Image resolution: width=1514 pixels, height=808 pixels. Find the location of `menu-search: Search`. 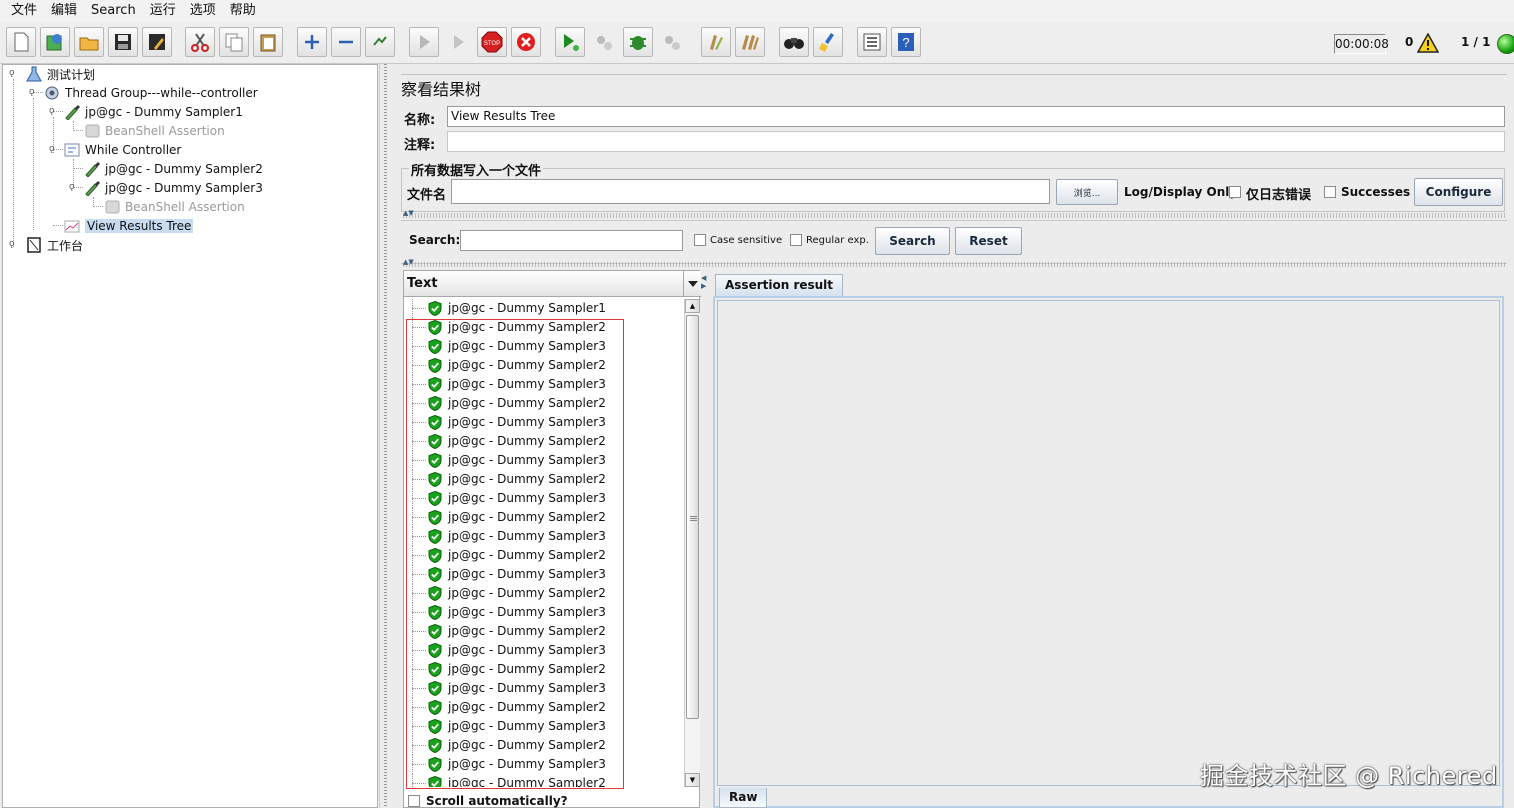

menu-search: Search is located at coordinates (113, 11).